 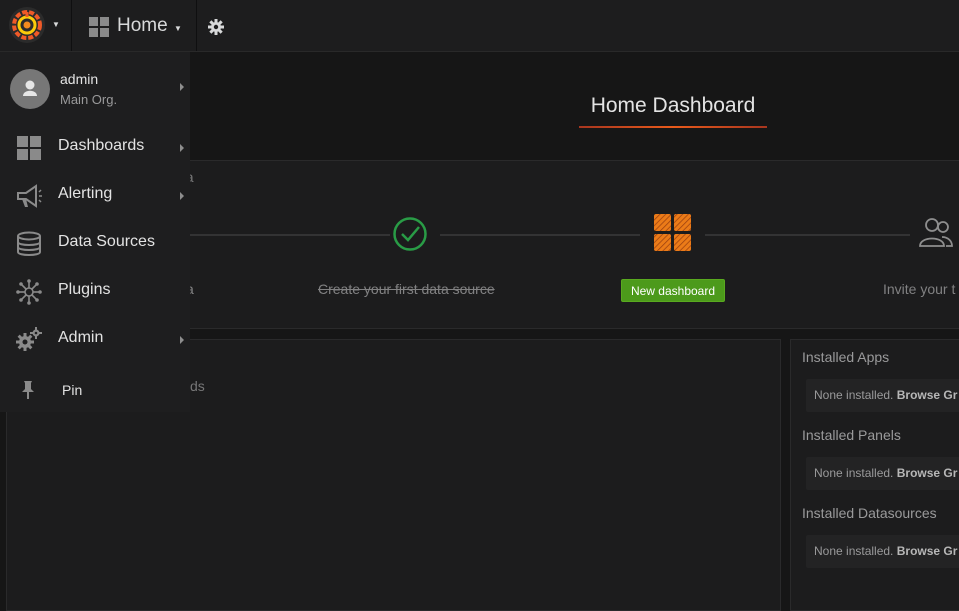 What do you see at coordinates (851, 435) in the screenshot?
I see `installed-panels-heading: Installed Panels` at bounding box center [851, 435].